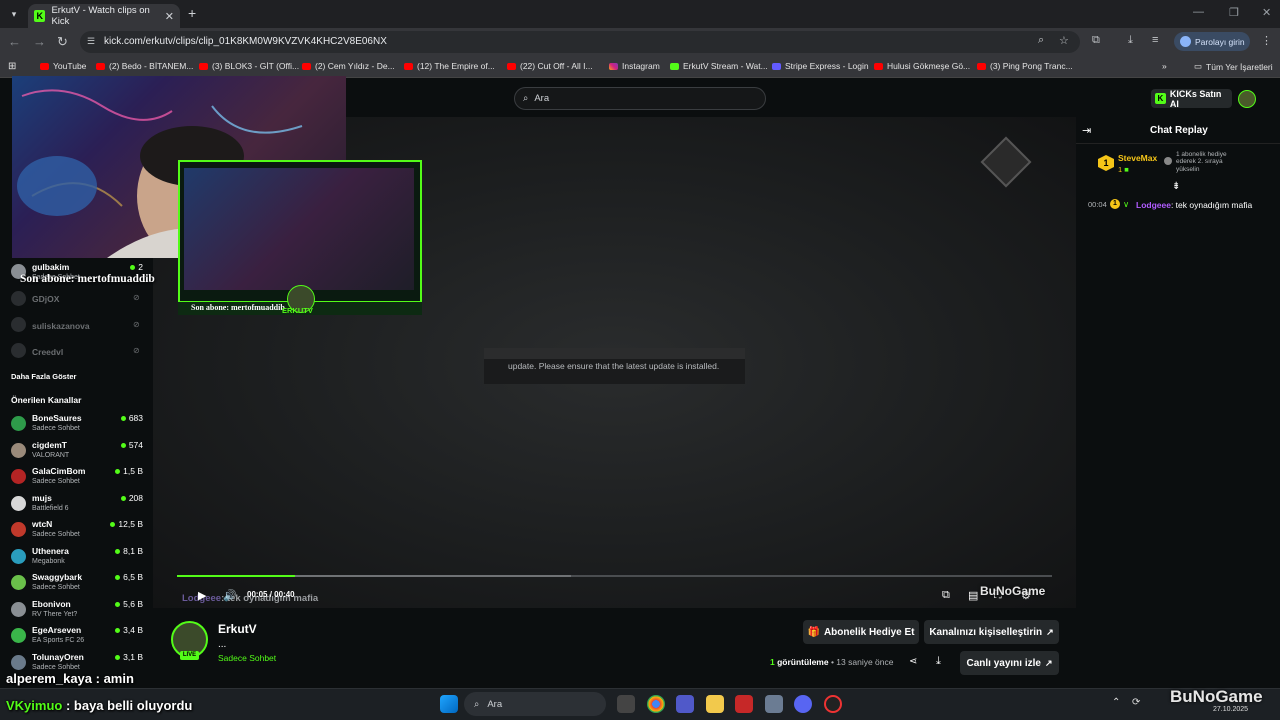 The image size is (1280, 720). I want to click on start-icon, so click(449, 704).